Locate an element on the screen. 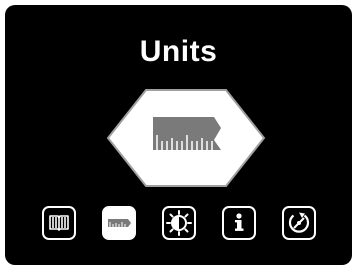 The height and width of the screenshot is (270, 357). open-book-icon is located at coordinates (59, 223).